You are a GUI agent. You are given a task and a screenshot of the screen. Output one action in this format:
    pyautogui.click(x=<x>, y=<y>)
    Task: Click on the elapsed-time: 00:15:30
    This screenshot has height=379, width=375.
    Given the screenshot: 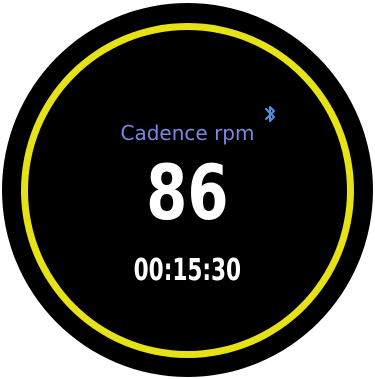 What is the action you would take?
    pyautogui.click(x=187, y=270)
    